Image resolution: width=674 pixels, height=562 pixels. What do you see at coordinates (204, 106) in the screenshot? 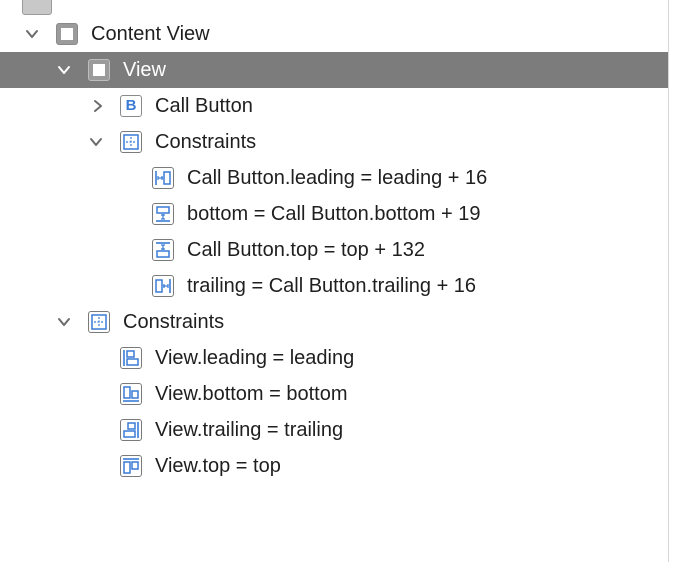
I see `call-button-label: Call Button` at bounding box center [204, 106].